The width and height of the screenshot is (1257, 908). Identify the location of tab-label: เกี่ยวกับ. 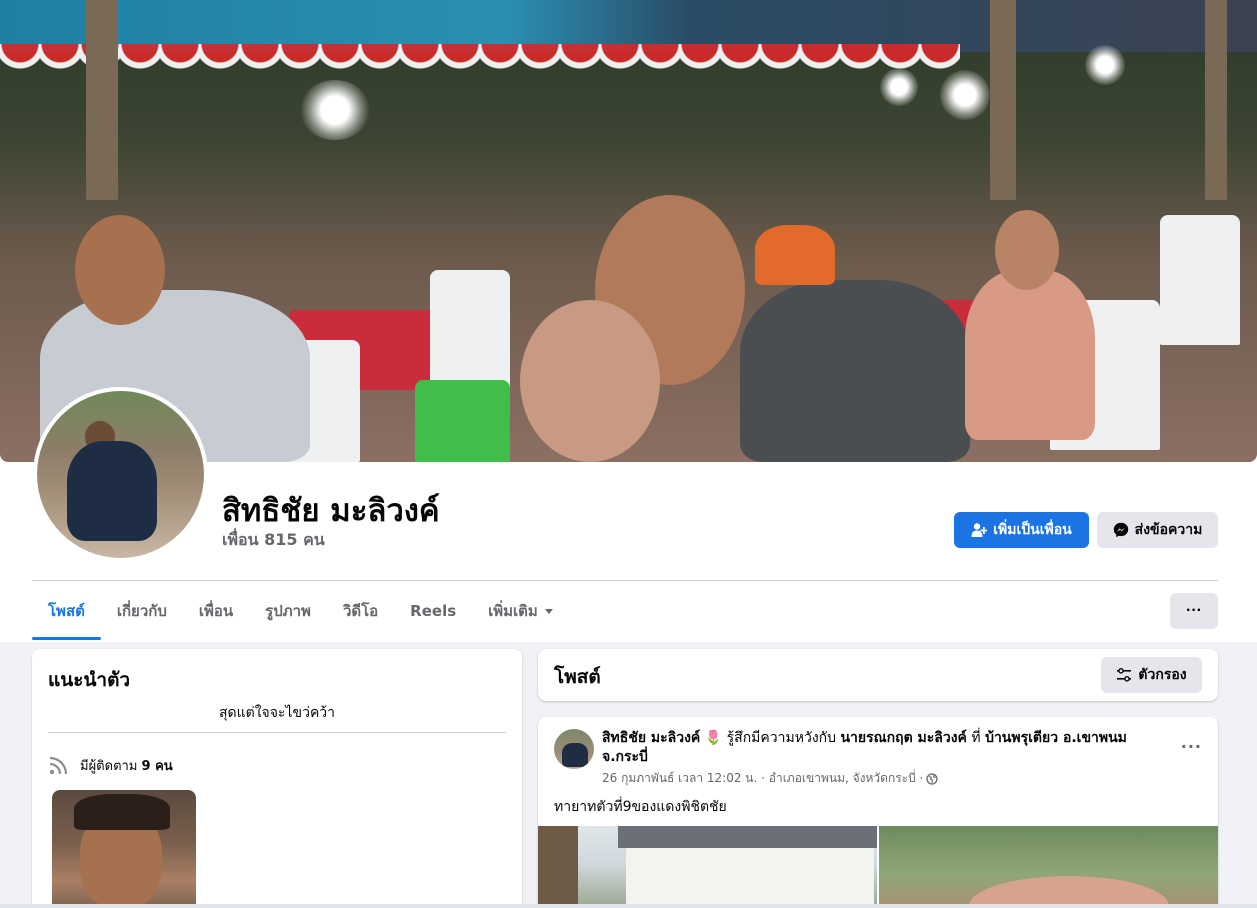
(141, 611).